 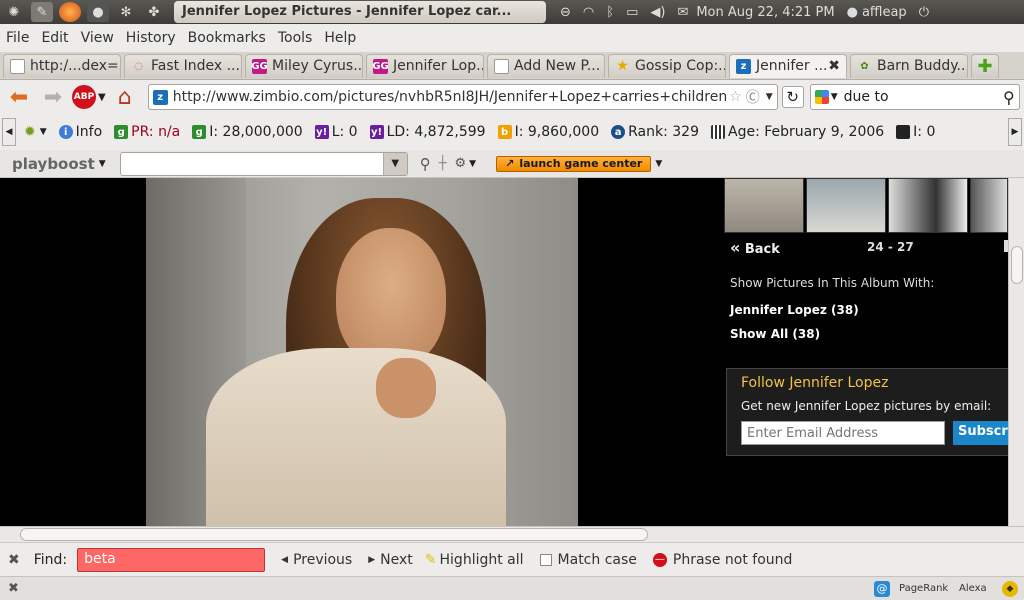 I want to click on menu-history: History, so click(x=151, y=38).